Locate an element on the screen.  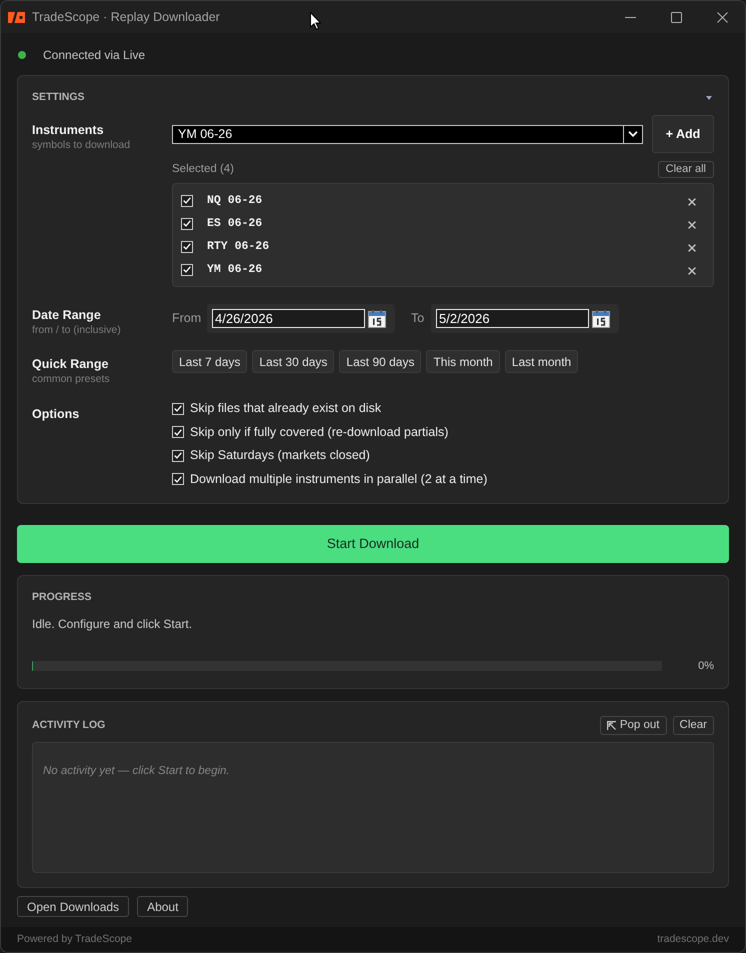
option-label: Skip files that already exist on disk is located at coordinates (286, 409).